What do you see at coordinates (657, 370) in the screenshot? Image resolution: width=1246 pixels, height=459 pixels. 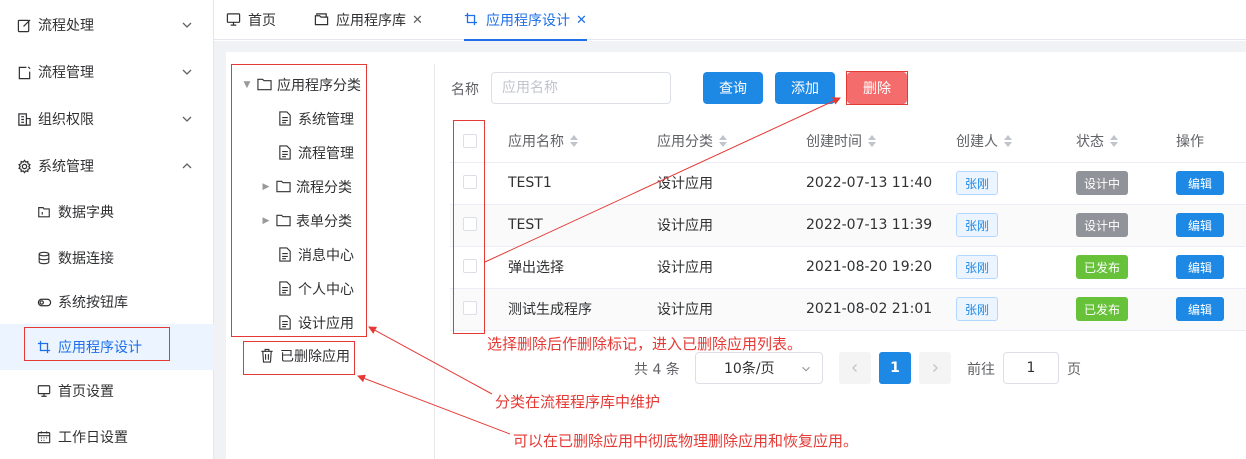 I see `pagination-total: 共 4 条` at bounding box center [657, 370].